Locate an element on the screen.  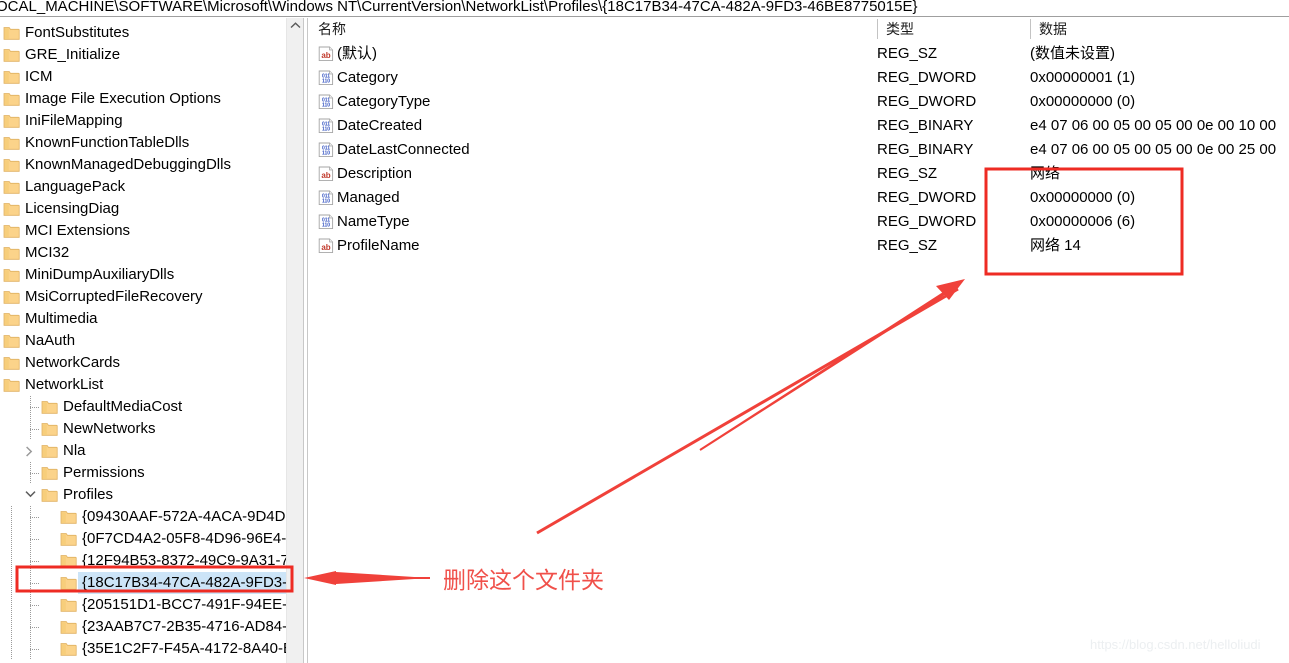
value-row: 011 110 NameType REG_DWORD 0x00000006 (6) is located at coordinates (798, 222).